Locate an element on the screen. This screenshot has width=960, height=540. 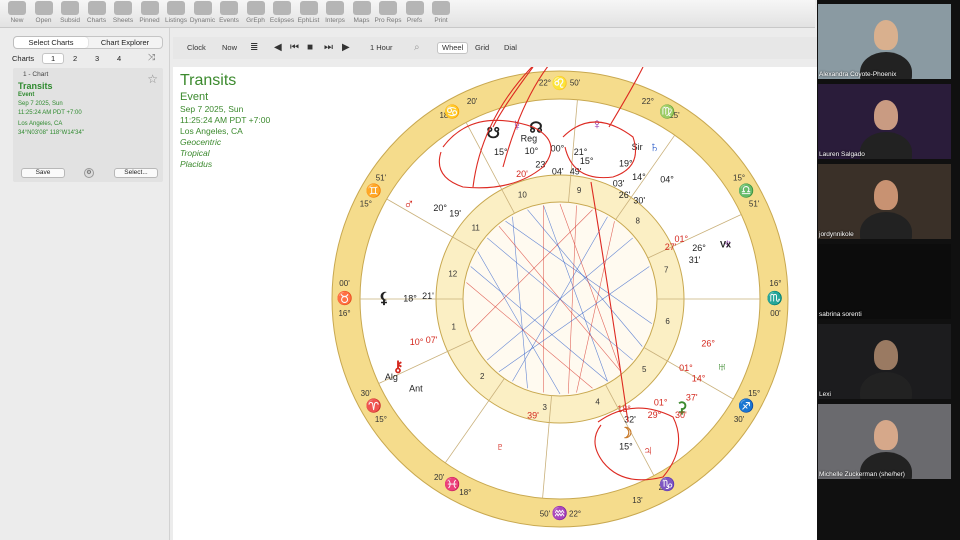
toolbar-events-button: Events is located at coordinates (229, 14).